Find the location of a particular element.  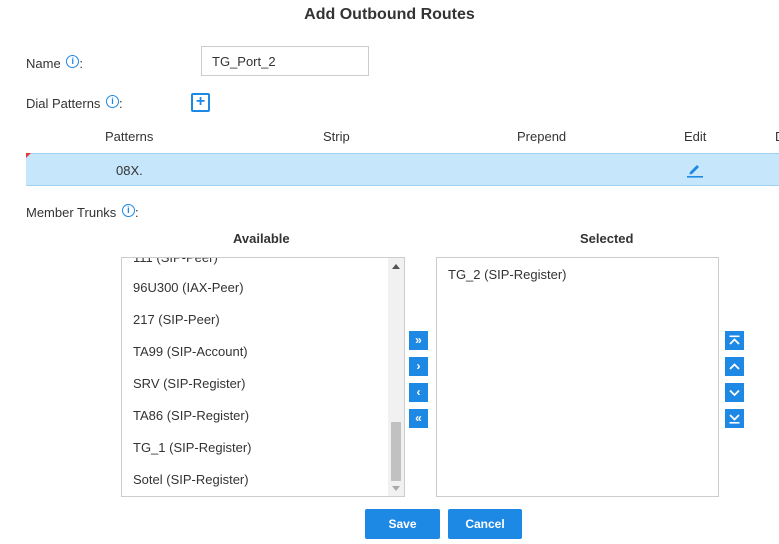

list-item: TG_2 (SIP-Register) is located at coordinates (507, 274).